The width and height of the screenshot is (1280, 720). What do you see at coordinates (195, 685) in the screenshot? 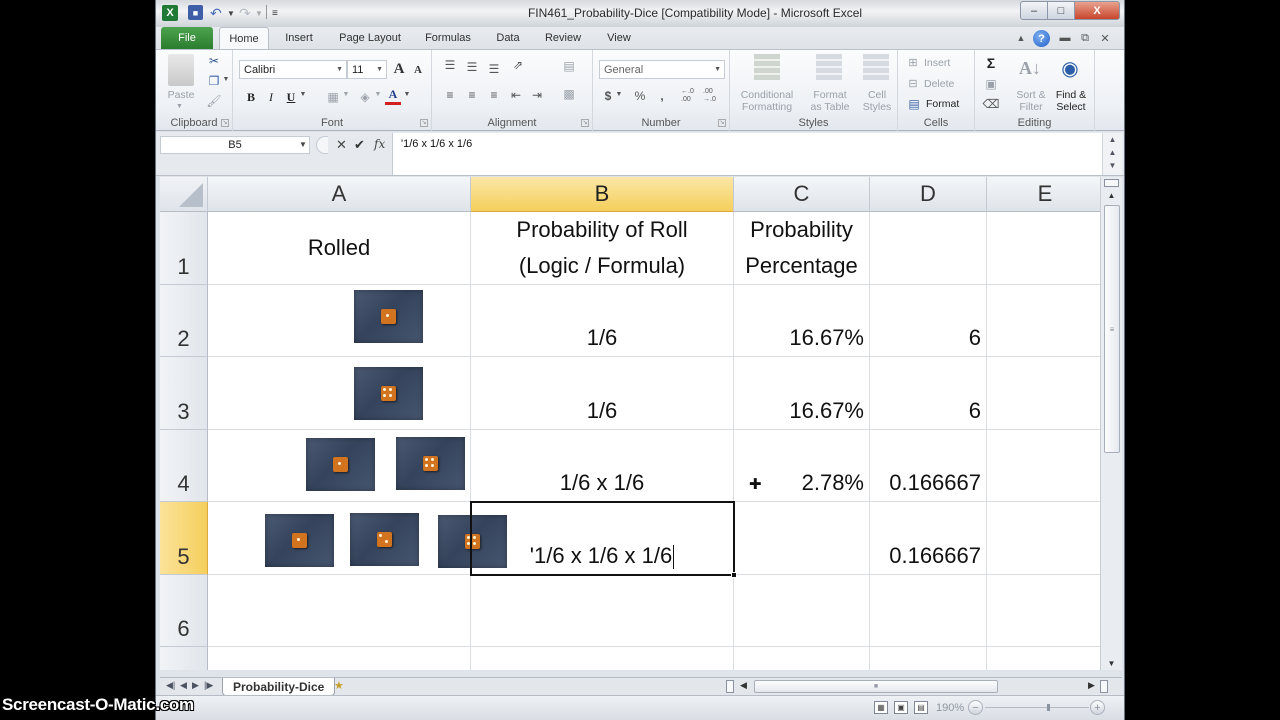
I see `next-sheet-icon: ▶` at bounding box center [195, 685].